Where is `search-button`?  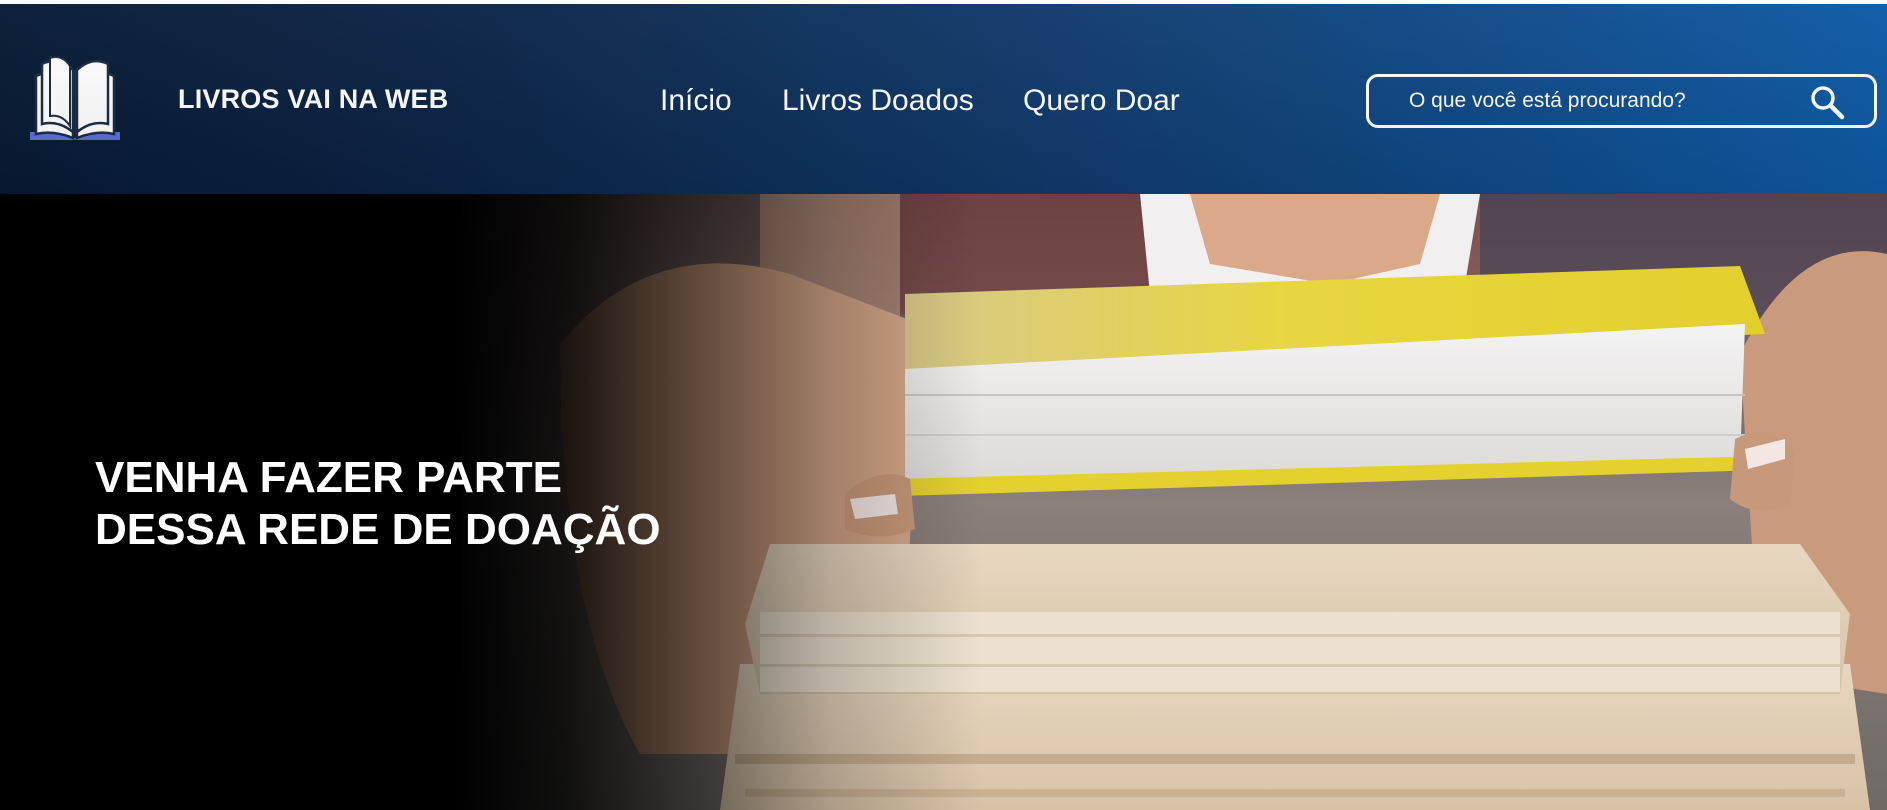 search-button is located at coordinates (1827, 102).